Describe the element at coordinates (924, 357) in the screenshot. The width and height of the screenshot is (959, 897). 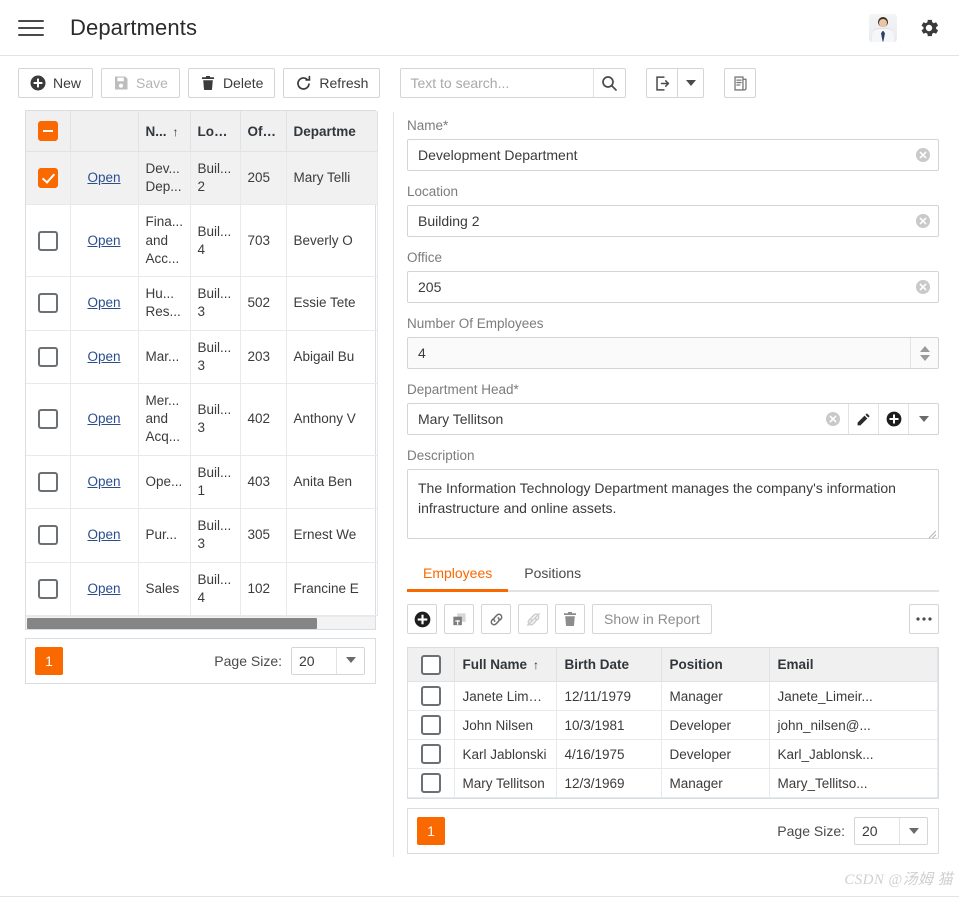
I see `spinner-down-icon` at that location.